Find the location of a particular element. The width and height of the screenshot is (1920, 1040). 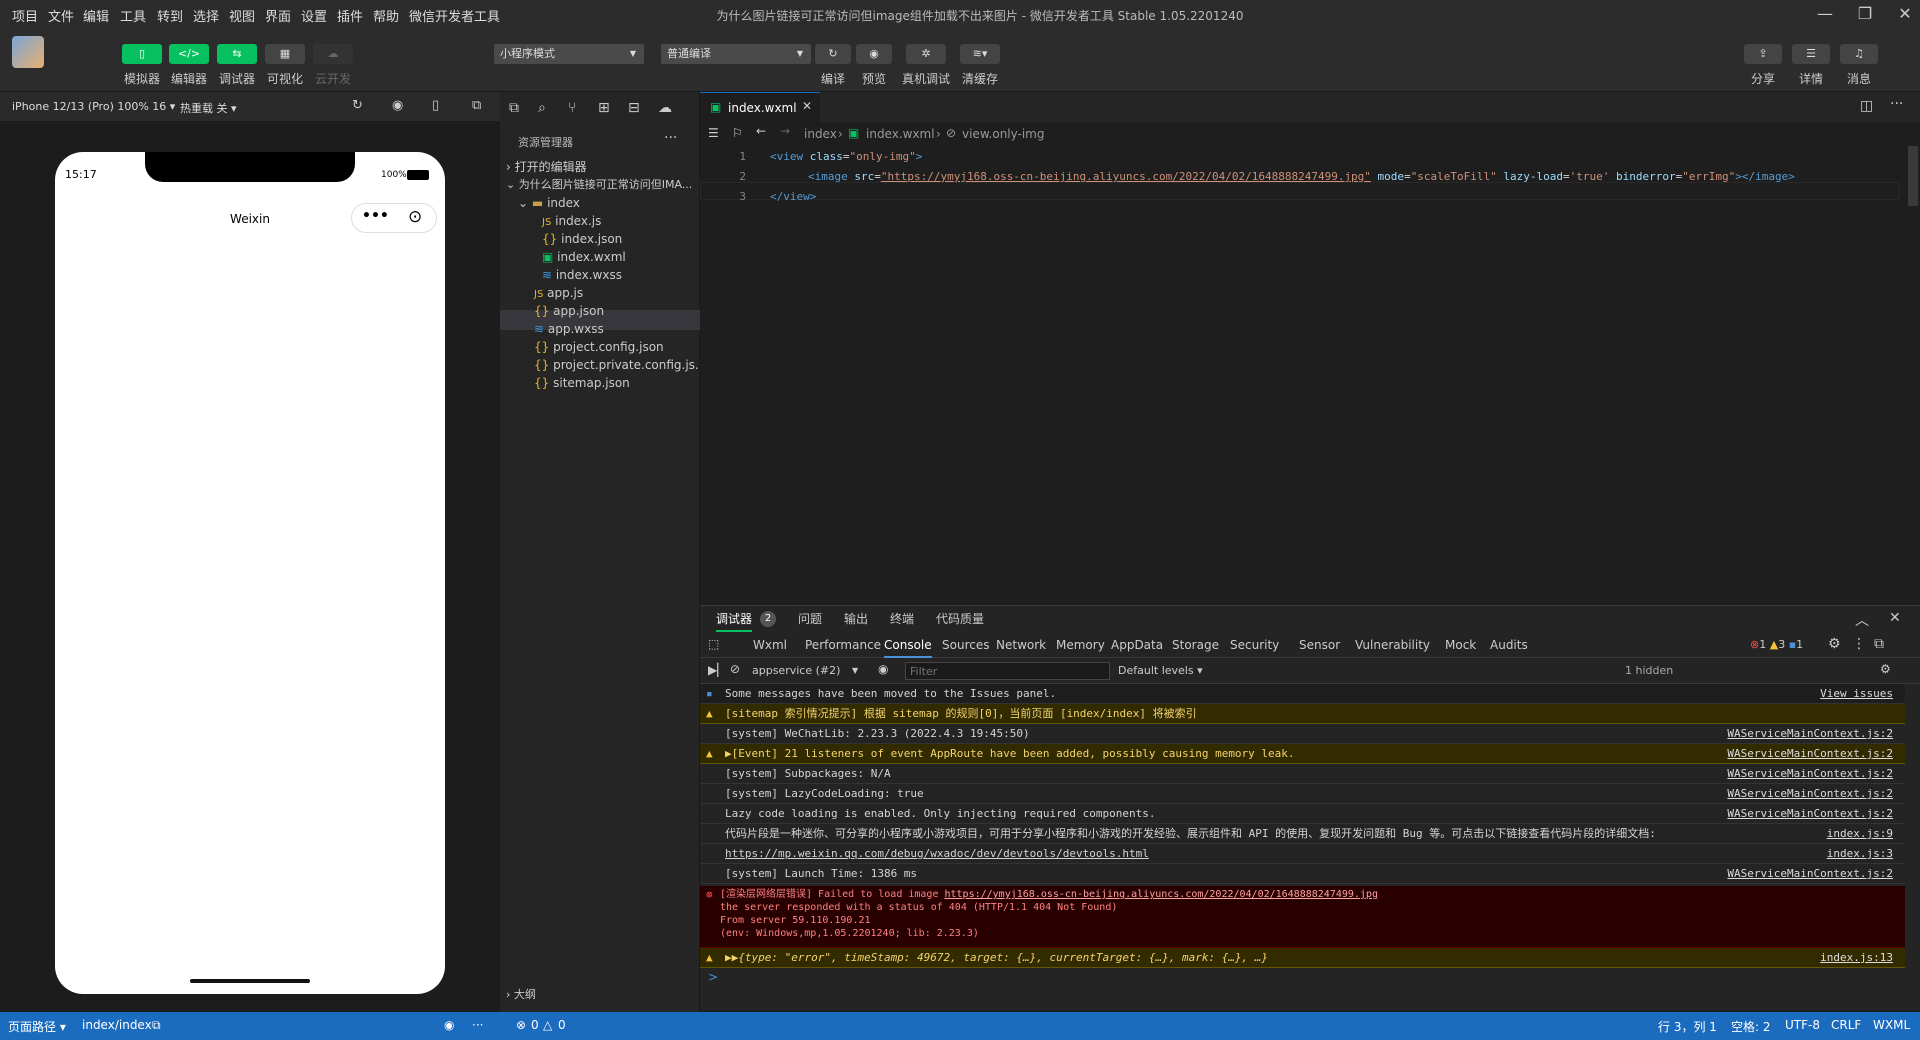

menu-file: 文件 is located at coordinates (61, 15).